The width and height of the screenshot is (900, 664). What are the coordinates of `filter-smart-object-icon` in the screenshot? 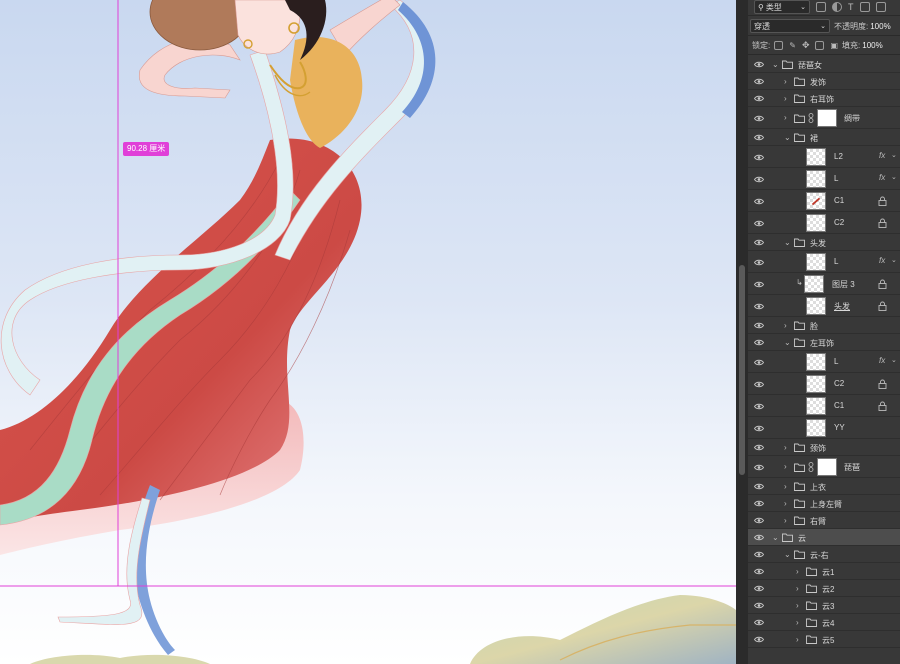 It's located at (880, 7).